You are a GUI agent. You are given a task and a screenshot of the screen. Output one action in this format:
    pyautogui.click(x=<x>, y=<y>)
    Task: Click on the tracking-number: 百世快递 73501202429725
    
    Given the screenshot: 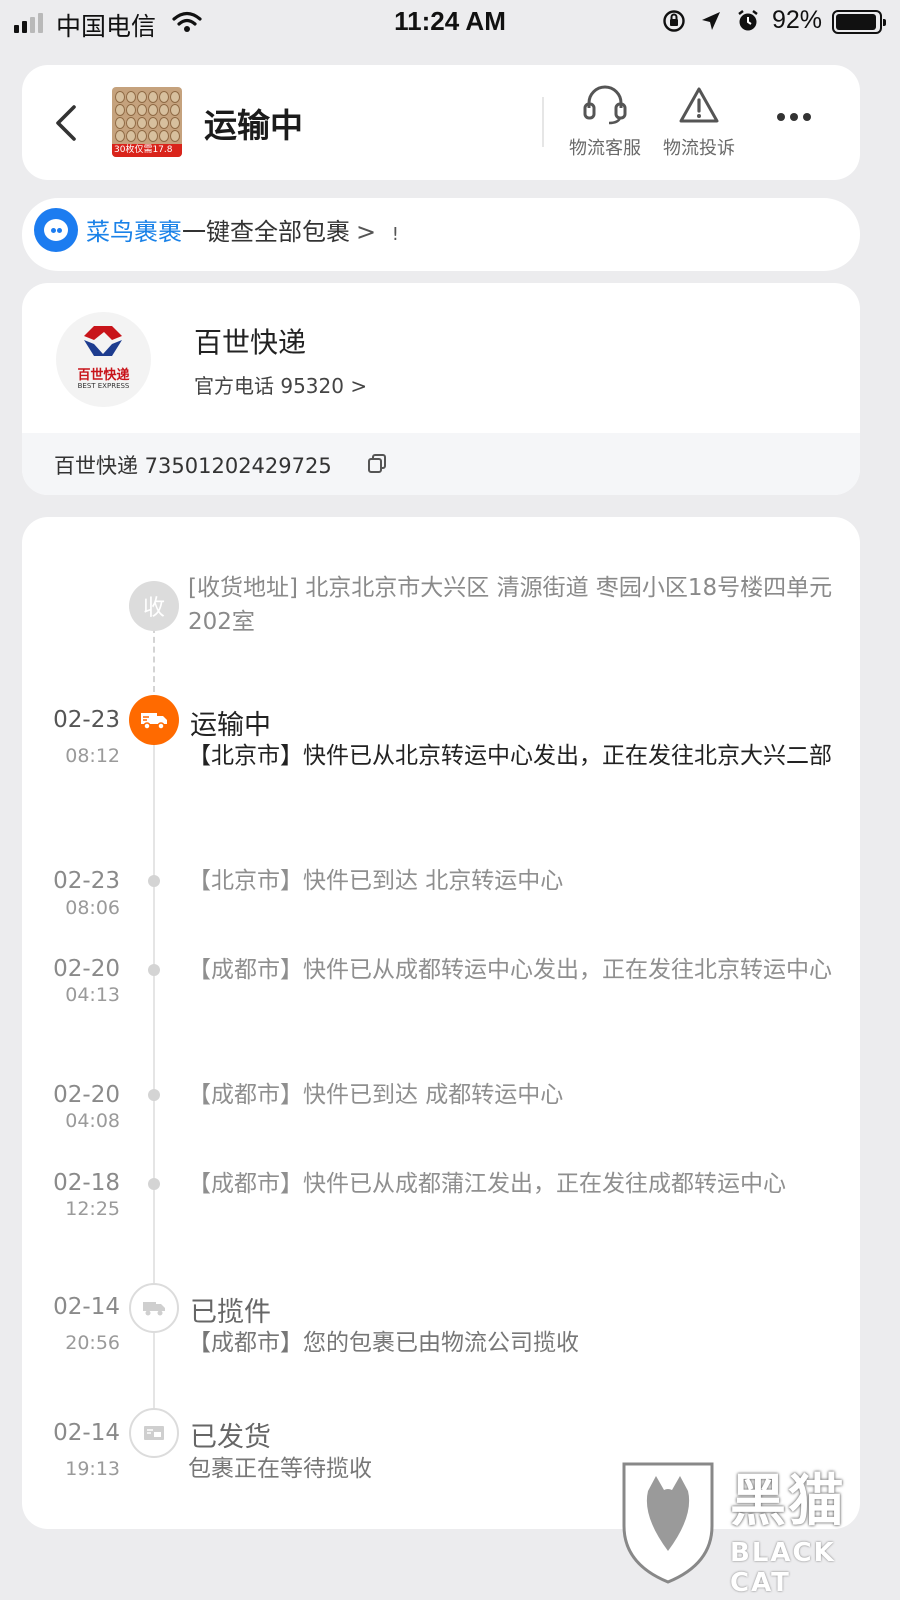 What is the action you would take?
    pyautogui.click(x=193, y=466)
    